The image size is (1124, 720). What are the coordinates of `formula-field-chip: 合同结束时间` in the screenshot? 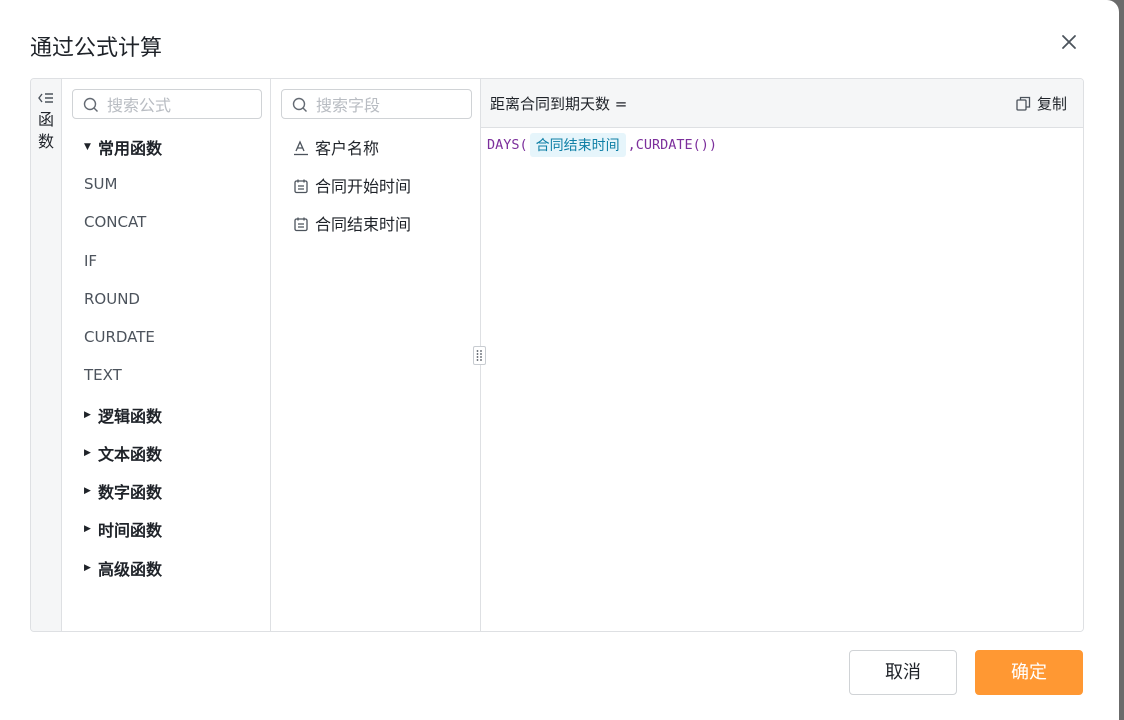 It's located at (577, 145).